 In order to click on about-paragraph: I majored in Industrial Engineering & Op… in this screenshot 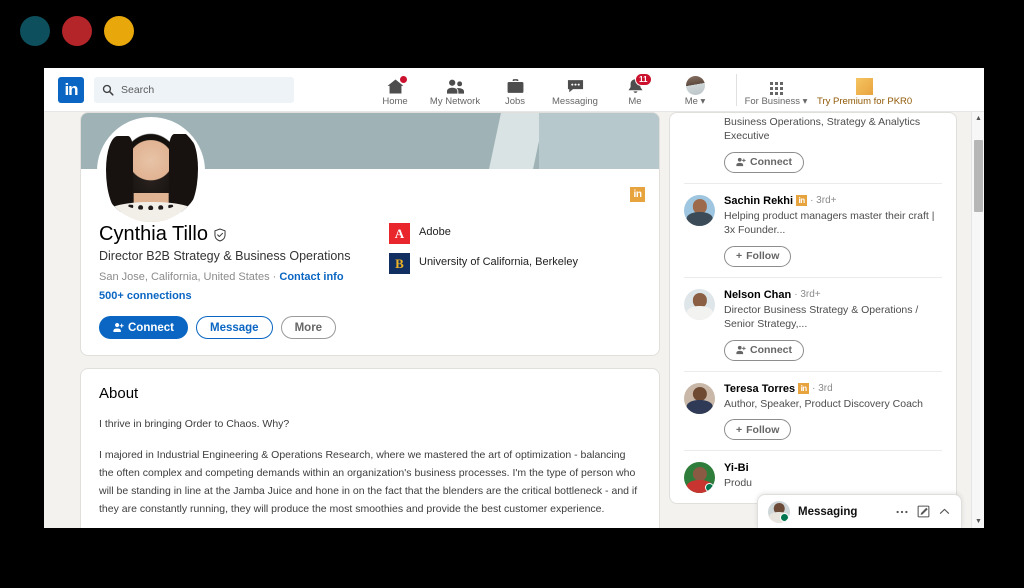, I will do `click(368, 482)`.